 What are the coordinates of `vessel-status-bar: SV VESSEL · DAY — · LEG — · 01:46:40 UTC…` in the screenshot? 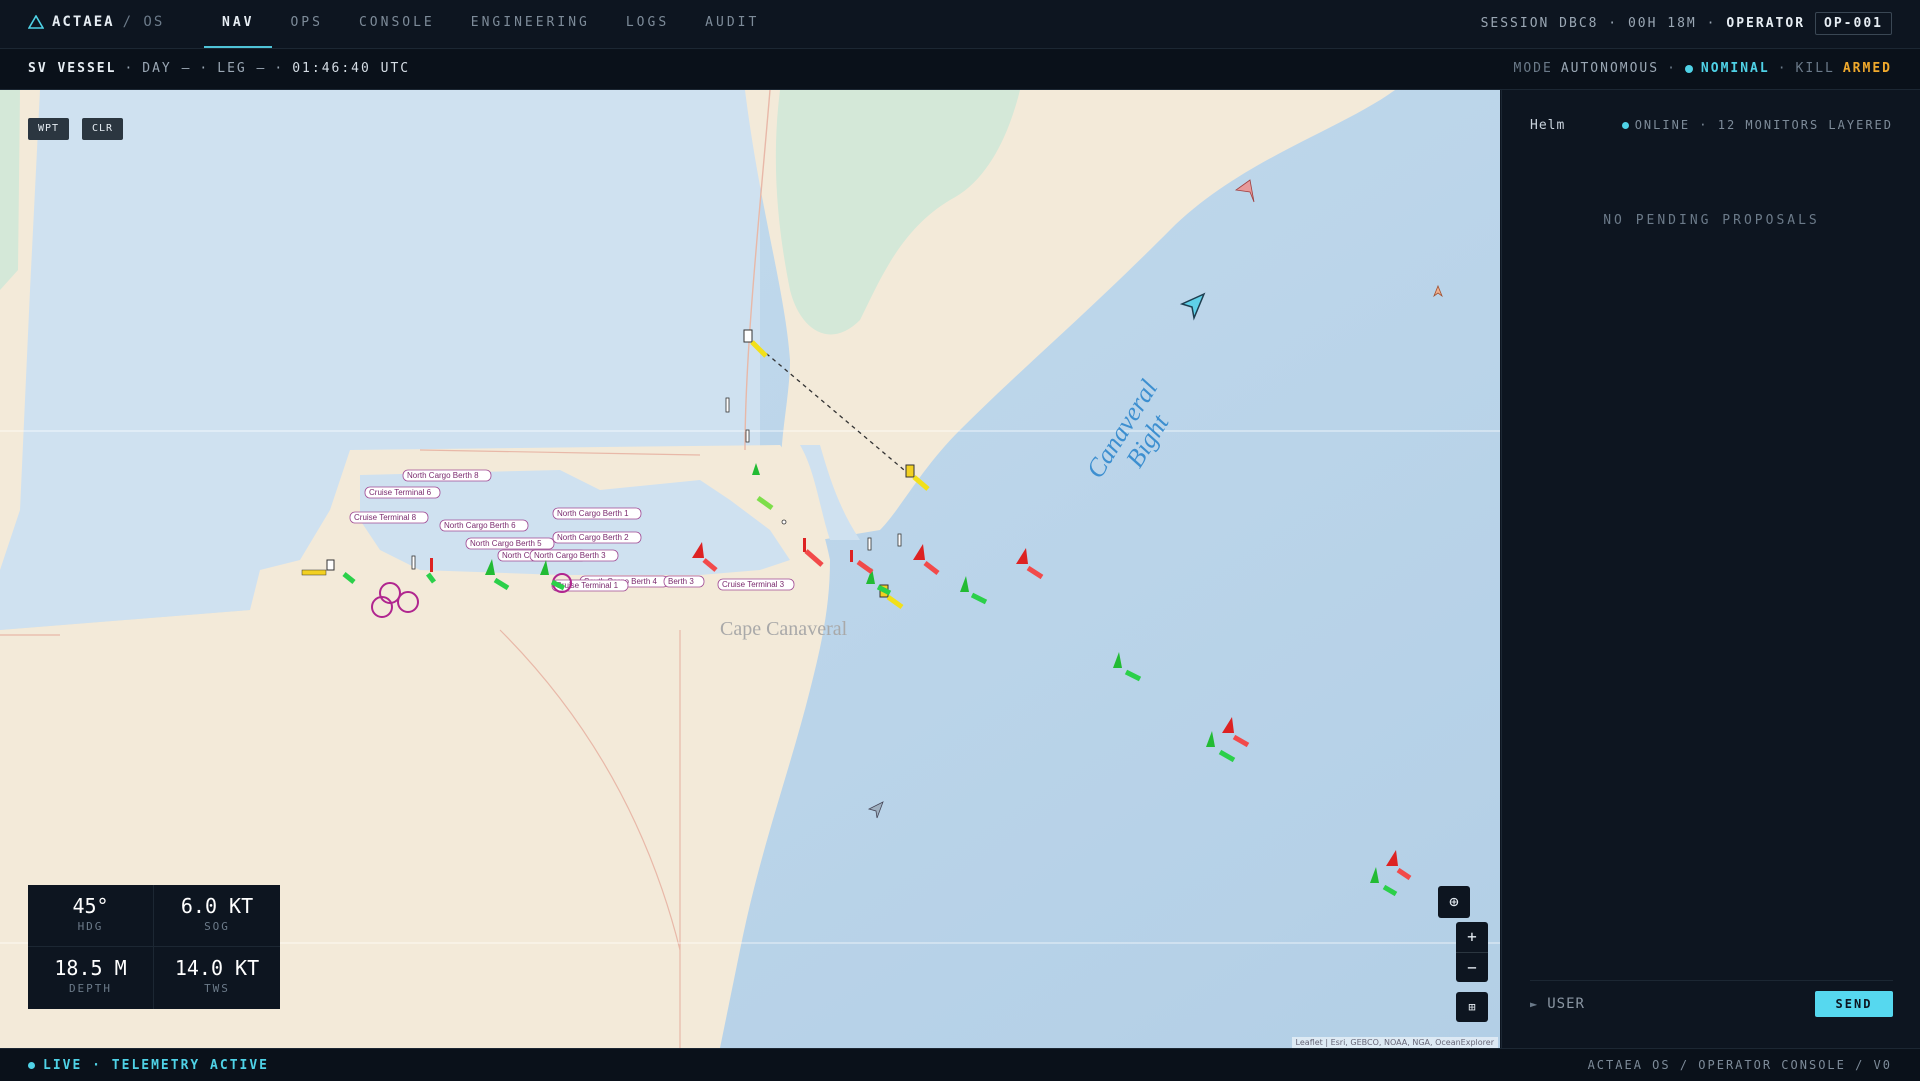 It's located at (960, 69).